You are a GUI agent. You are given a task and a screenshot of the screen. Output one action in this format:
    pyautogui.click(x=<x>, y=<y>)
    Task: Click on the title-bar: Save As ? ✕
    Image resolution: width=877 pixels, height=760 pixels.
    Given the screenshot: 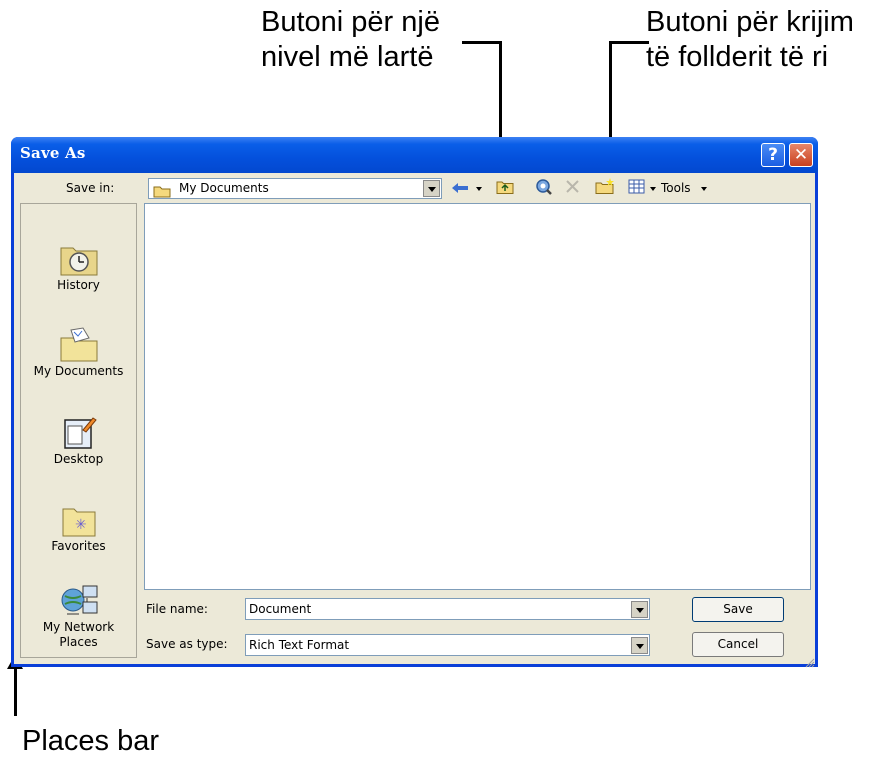 What is the action you would take?
    pyautogui.click(x=414, y=155)
    